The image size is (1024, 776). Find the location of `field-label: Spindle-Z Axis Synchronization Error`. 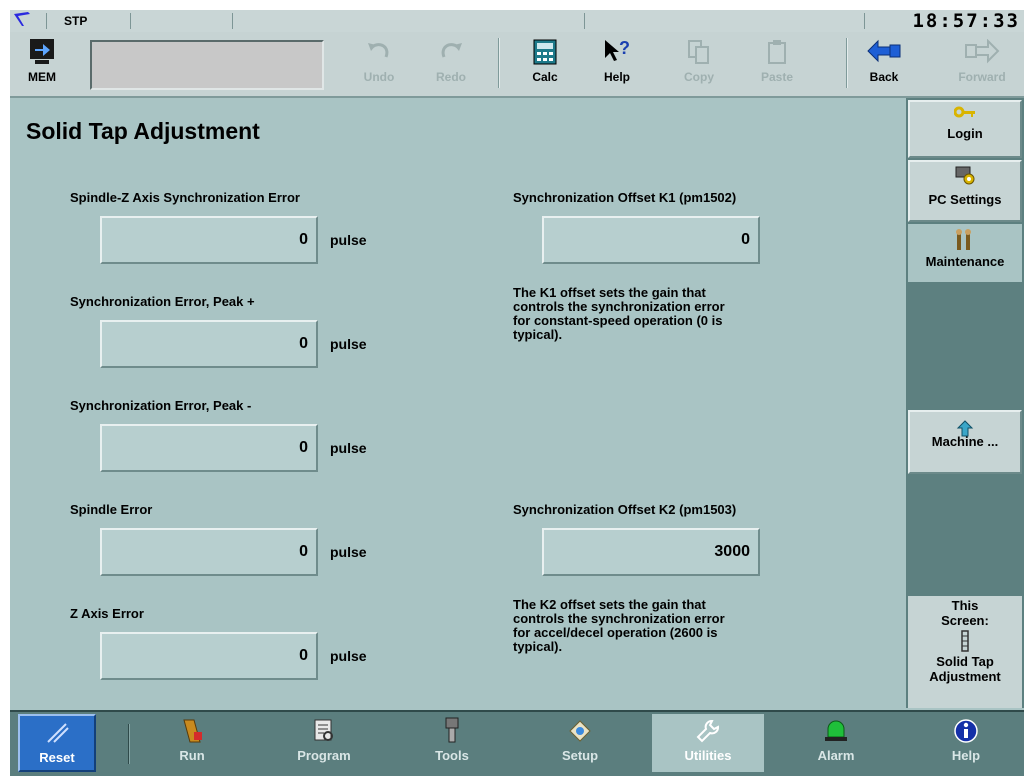

field-label: Spindle-Z Axis Synchronization Error is located at coordinates (185, 197).